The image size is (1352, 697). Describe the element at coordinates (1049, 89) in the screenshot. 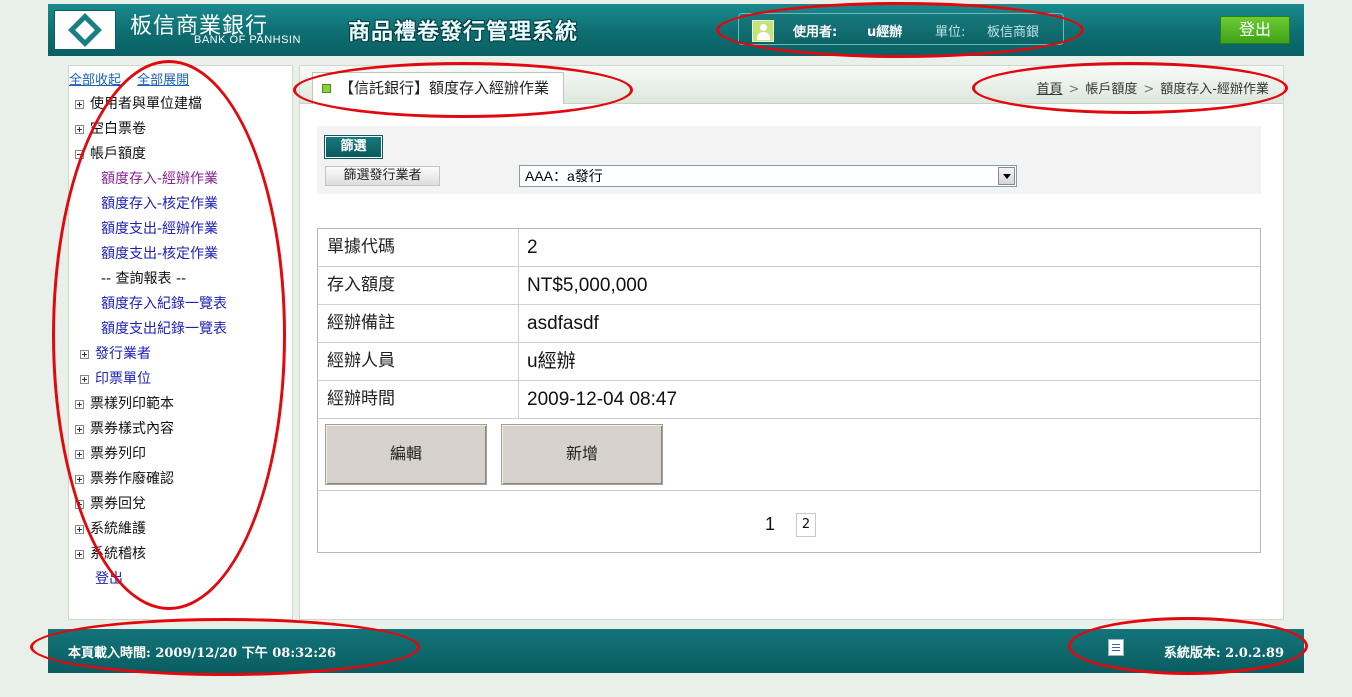

I see `breadcrumb-home-link: 首頁` at that location.